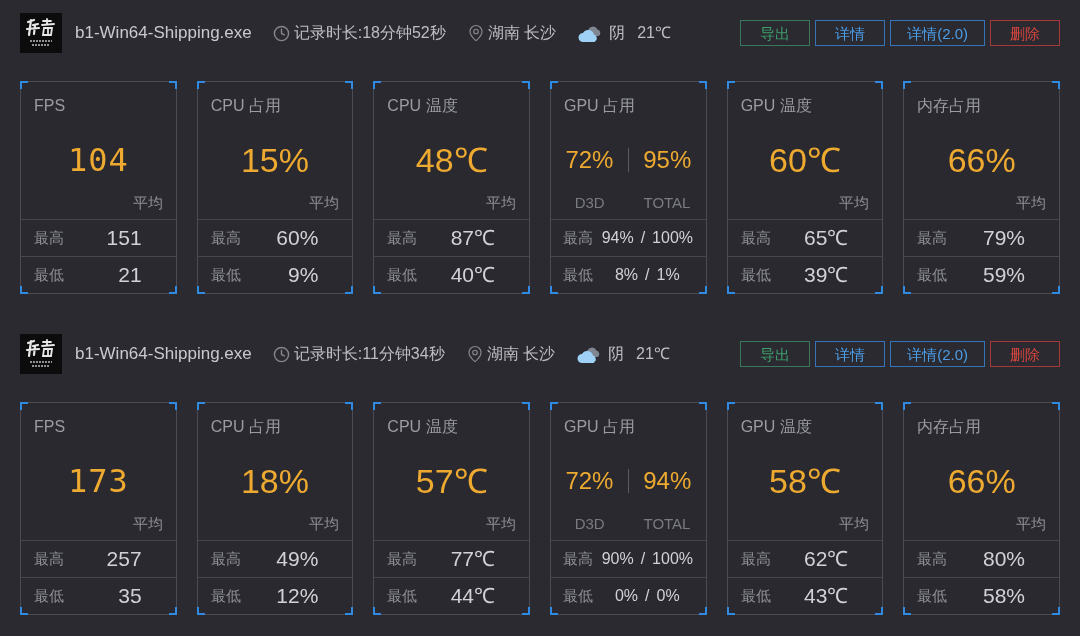  Describe the element at coordinates (826, 275) in the screenshot. I see `stat-value: 39℃` at that location.